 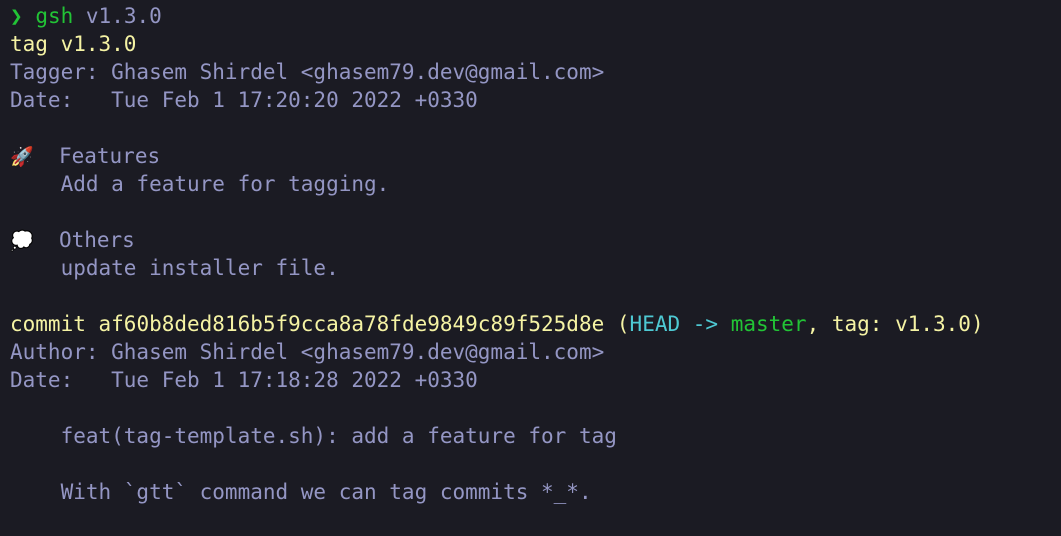 I want to click on features-heading-gap, so click(x=46, y=156).